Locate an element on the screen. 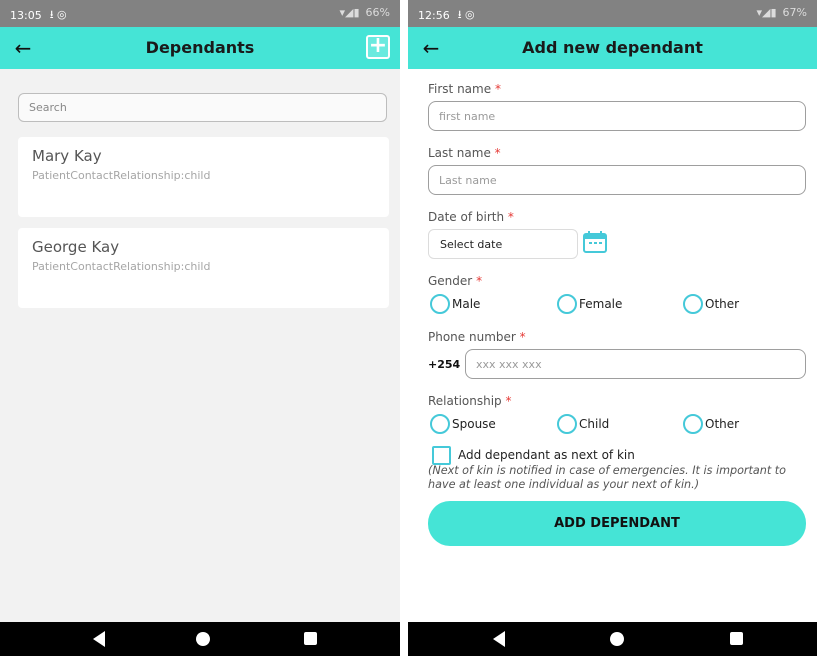 The height and width of the screenshot is (656, 817). add-dependant-button: ADD DEPENDANT is located at coordinates (617, 523).